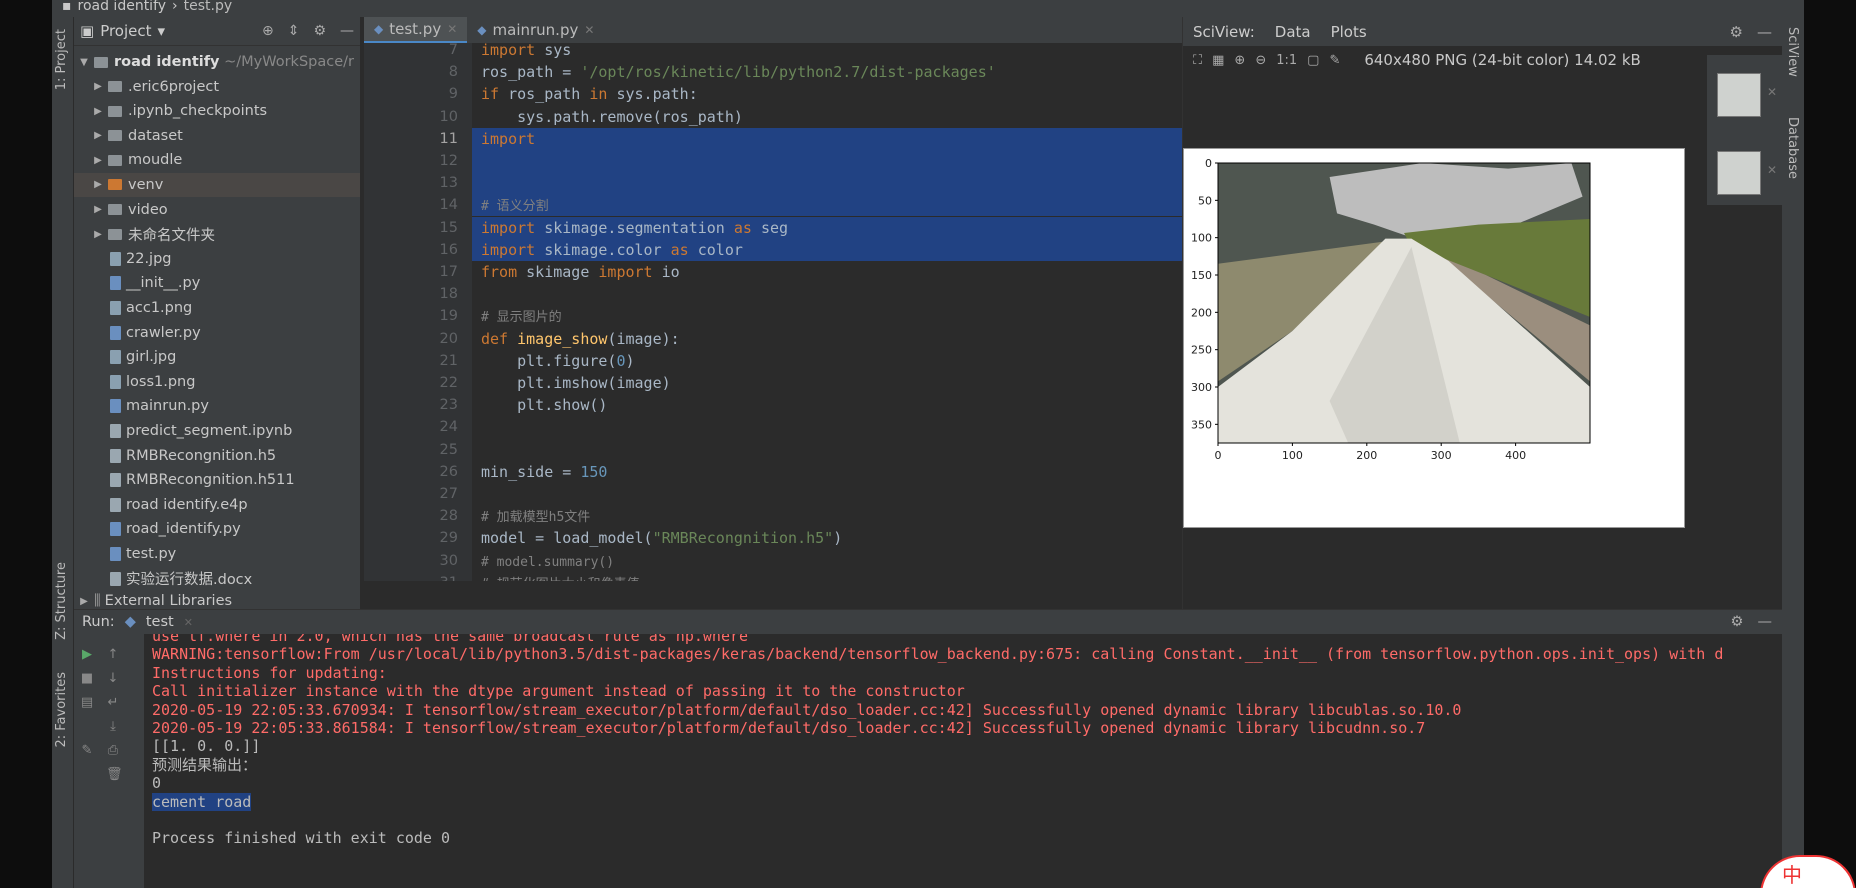  What do you see at coordinates (113, 679) in the screenshot?
I see `scroll-down-icon: ↓` at bounding box center [113, 679].